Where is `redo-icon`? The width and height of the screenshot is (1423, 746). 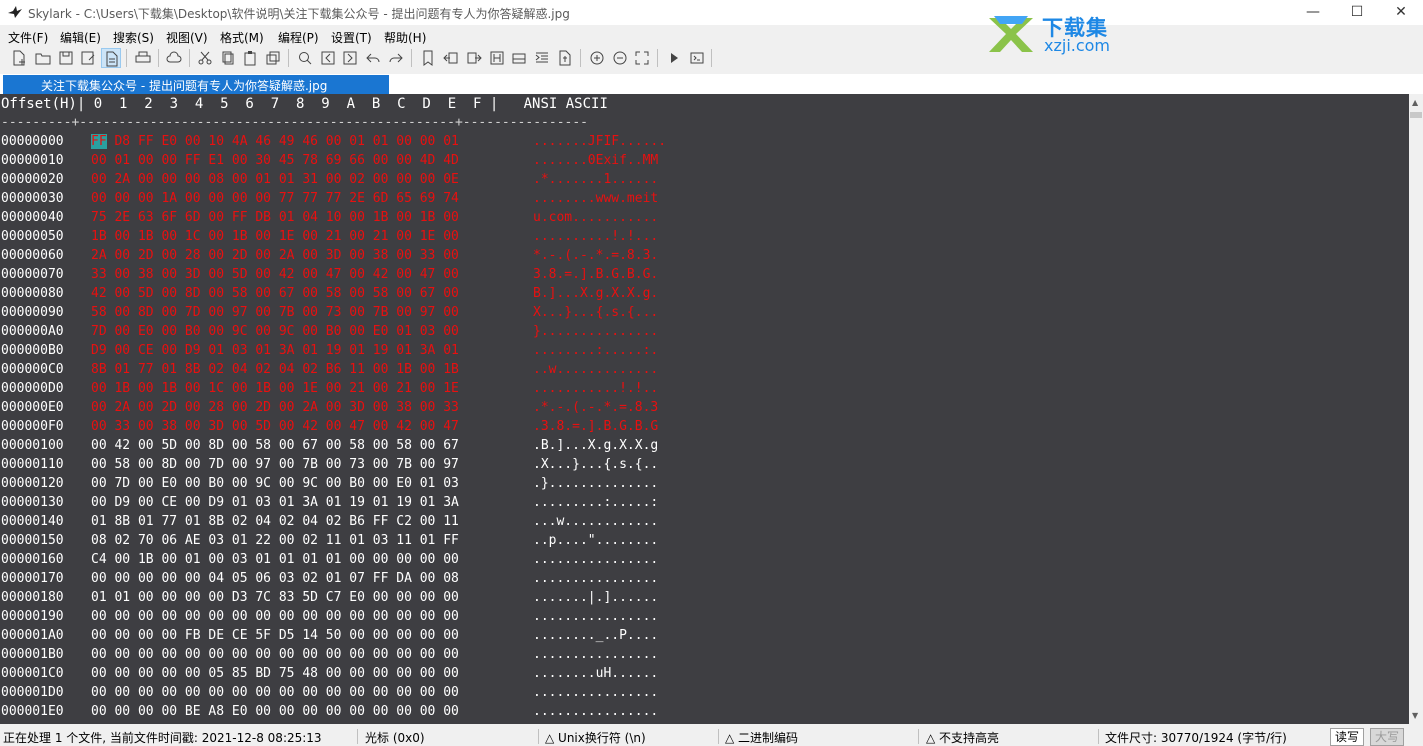 redo-icon is located at coordinates (396, 58).